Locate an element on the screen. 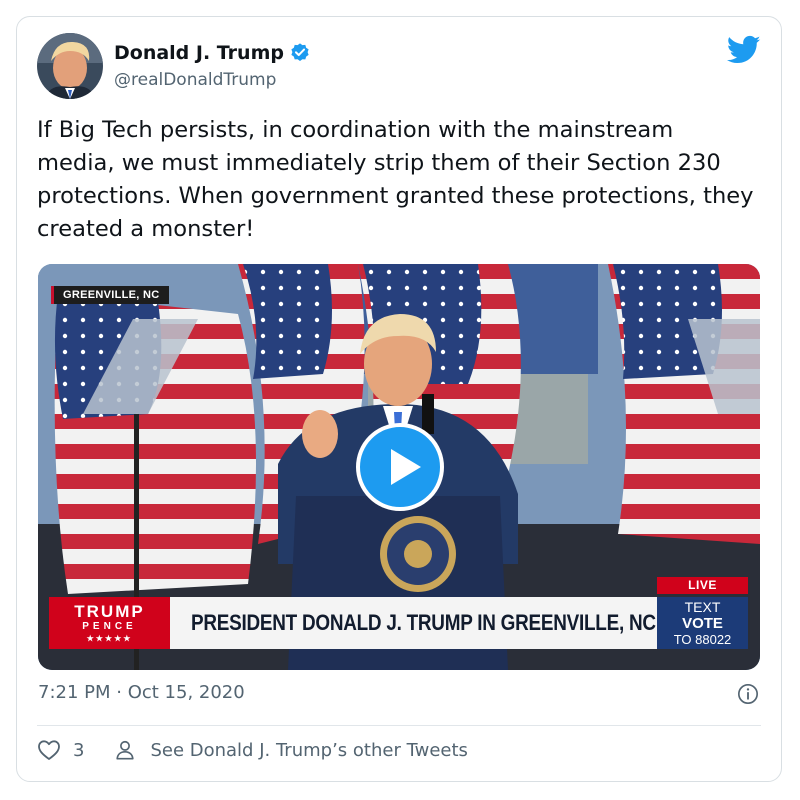  author-name-row: Donald J. Trump is located at coordinates (212, 53).